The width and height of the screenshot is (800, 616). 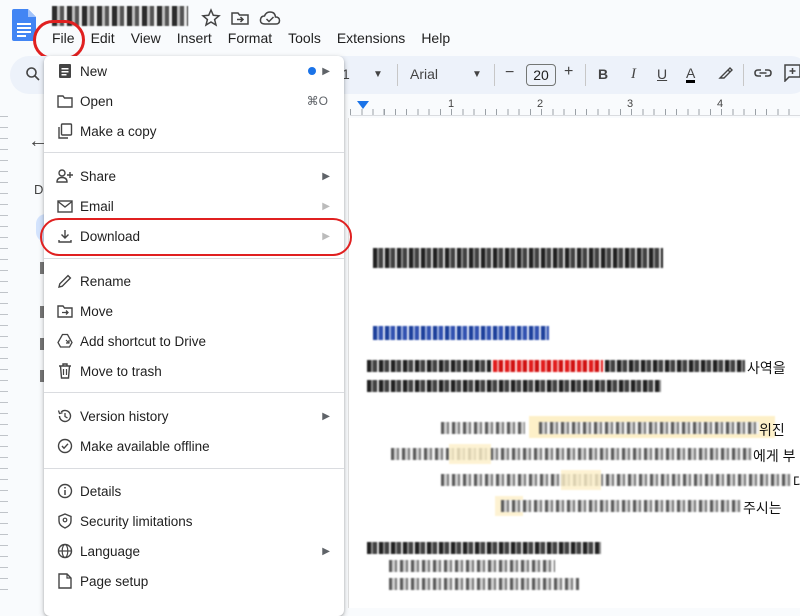 I want to click on font-select: Arial, so click(x=424, y=74).